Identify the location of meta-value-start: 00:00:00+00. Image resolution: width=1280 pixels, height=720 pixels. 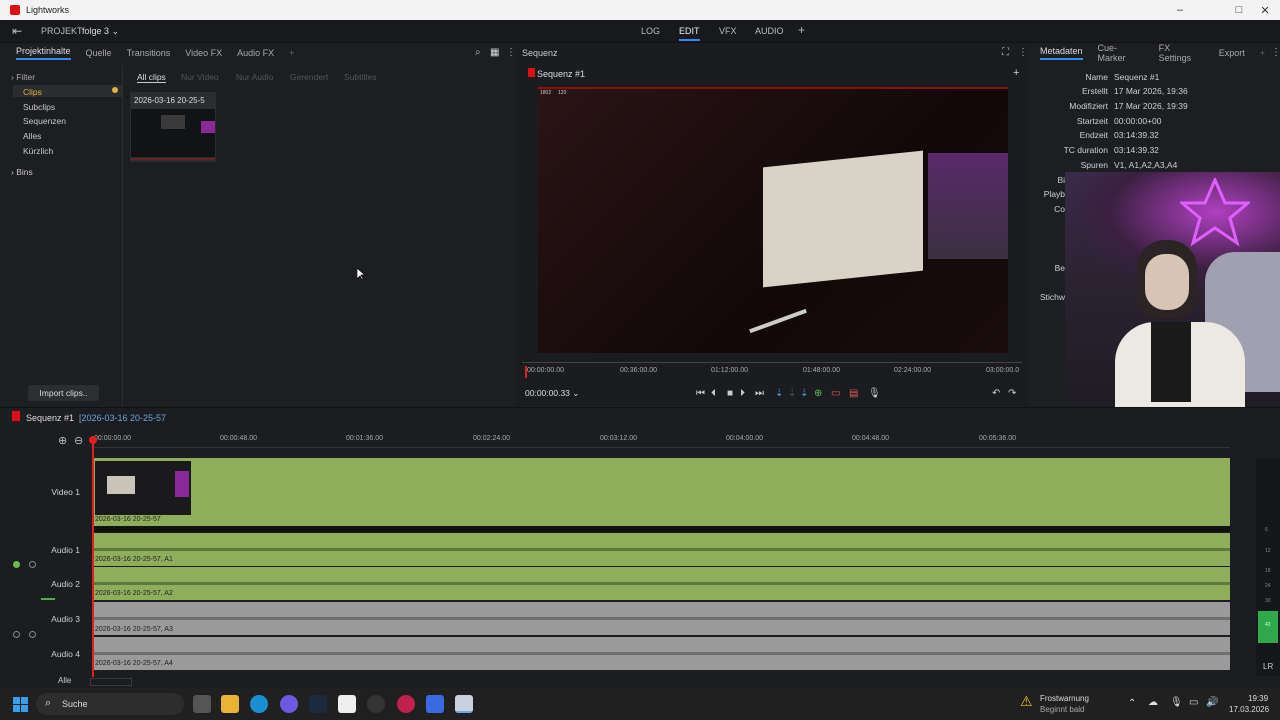
(1138, 121).